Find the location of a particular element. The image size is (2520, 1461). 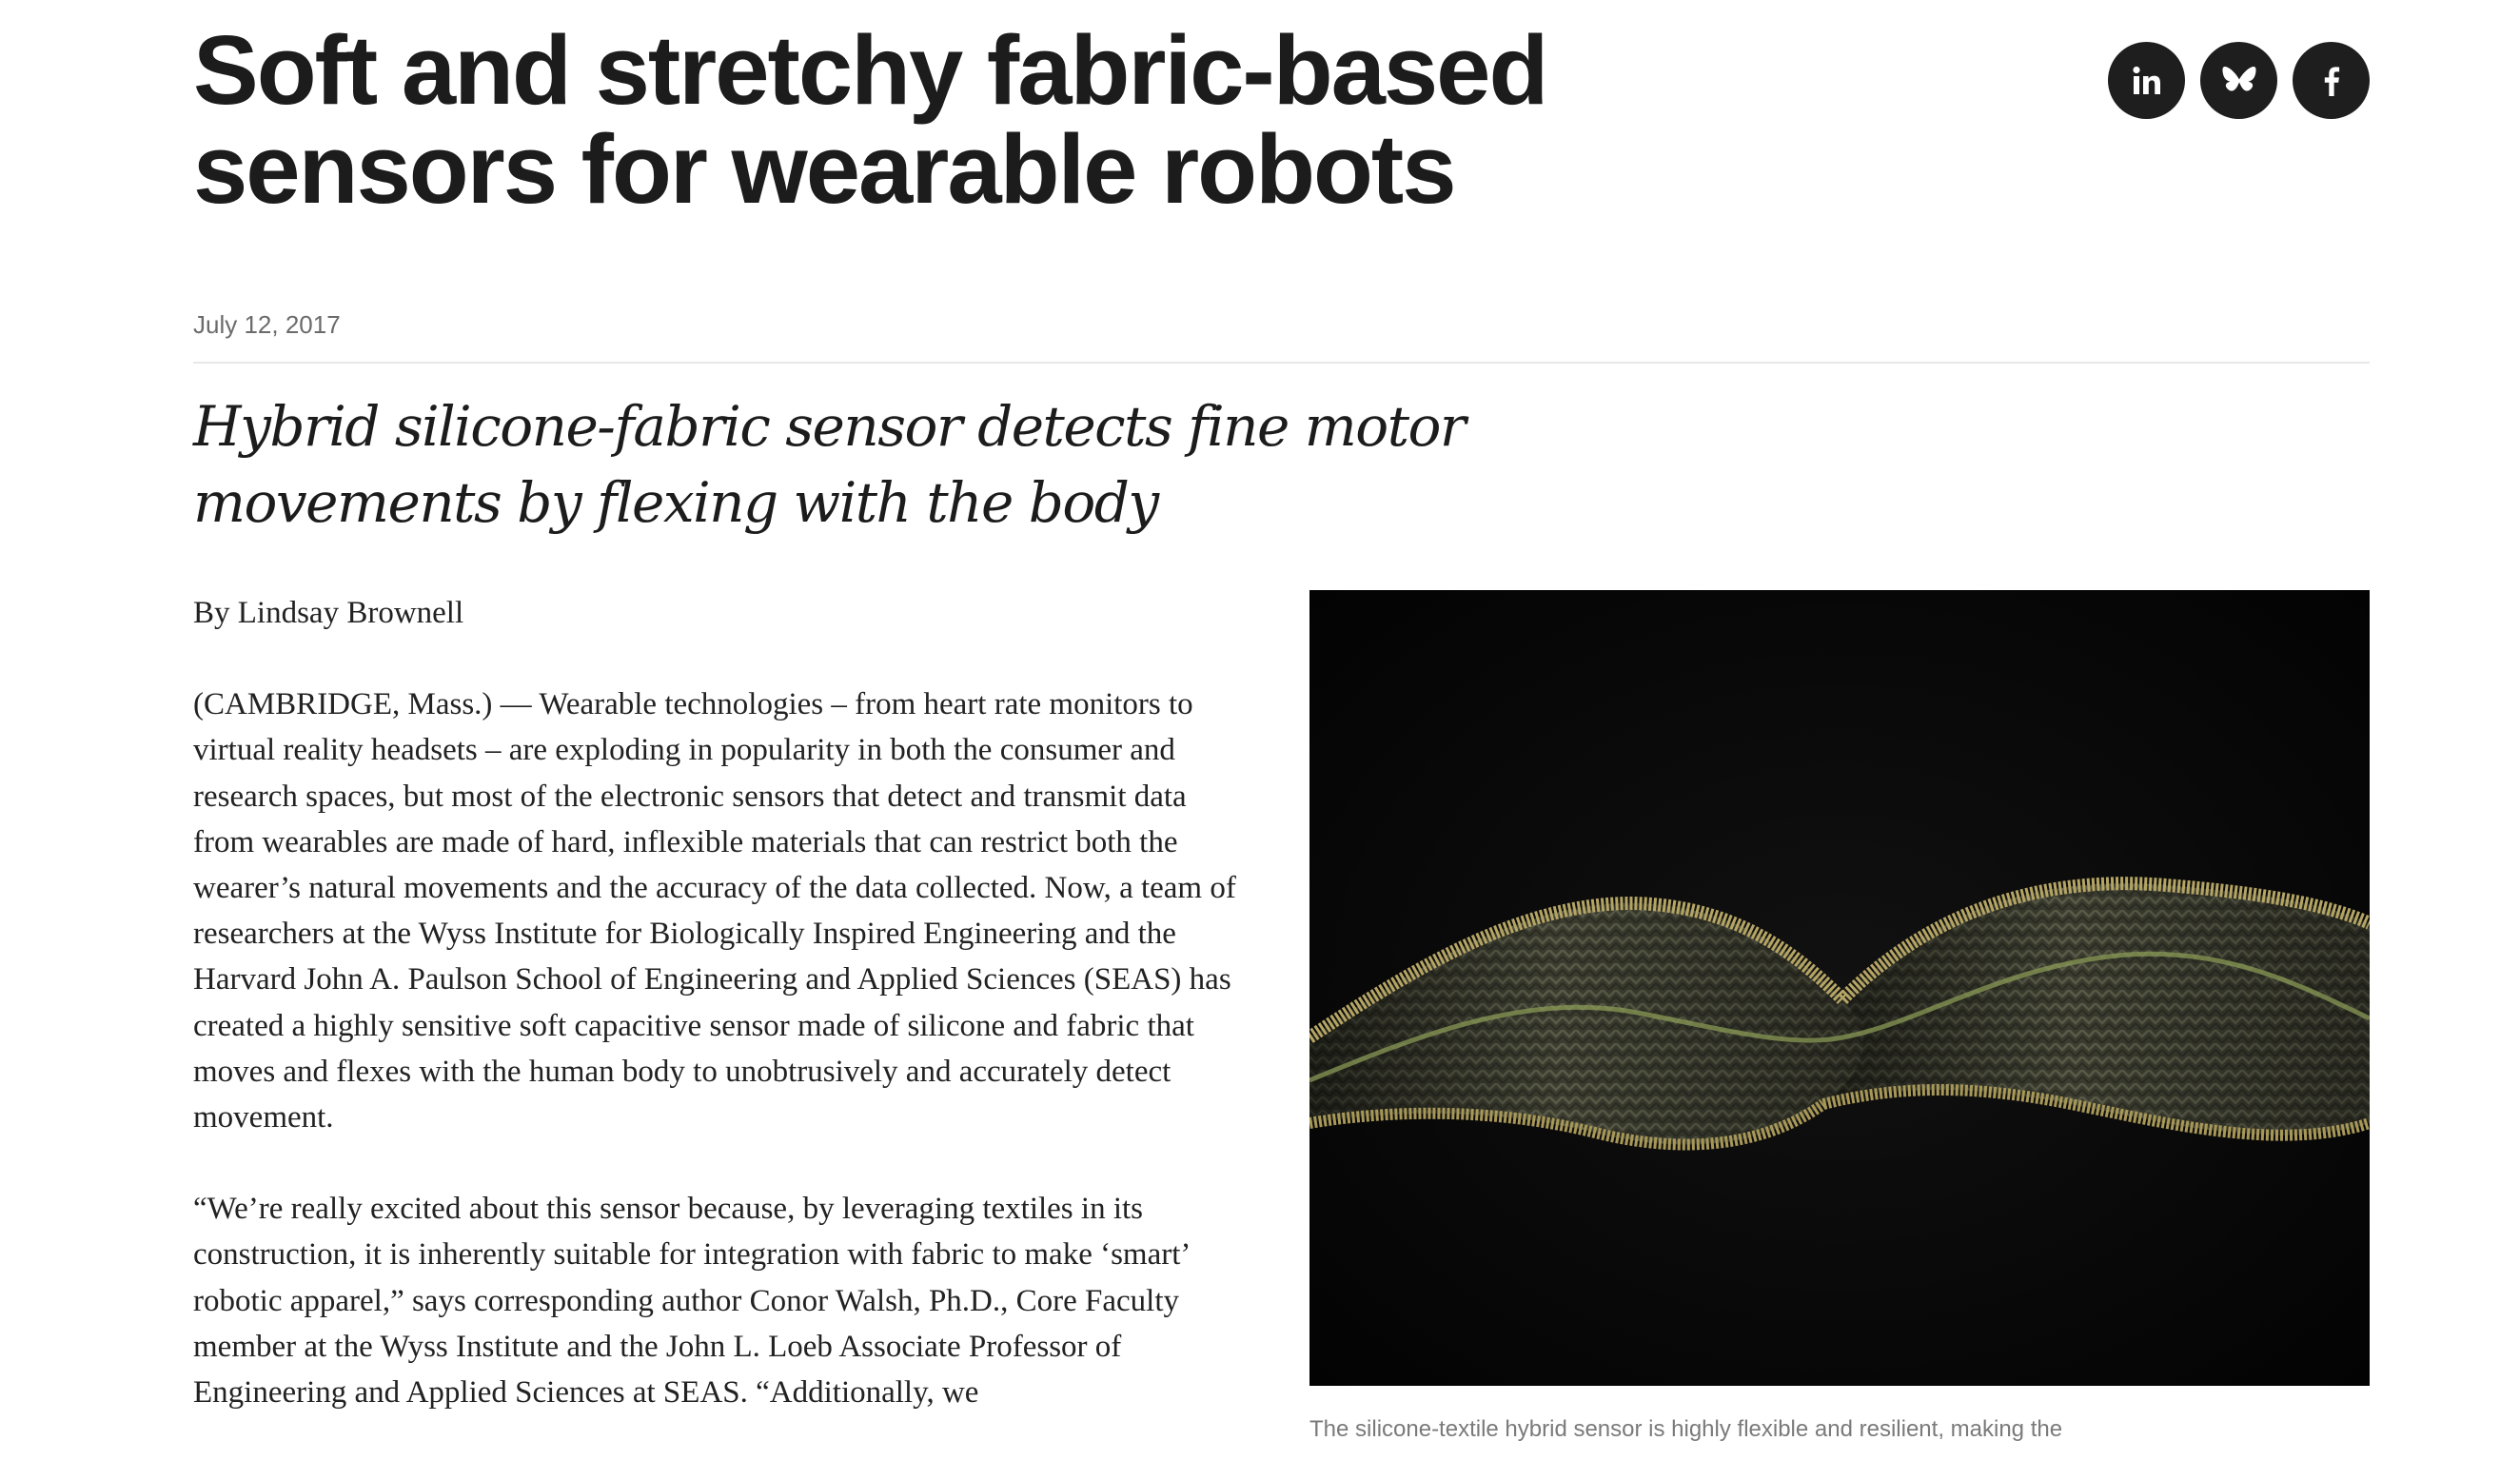

facebook-share-button is located at coordinates (2331, 80).